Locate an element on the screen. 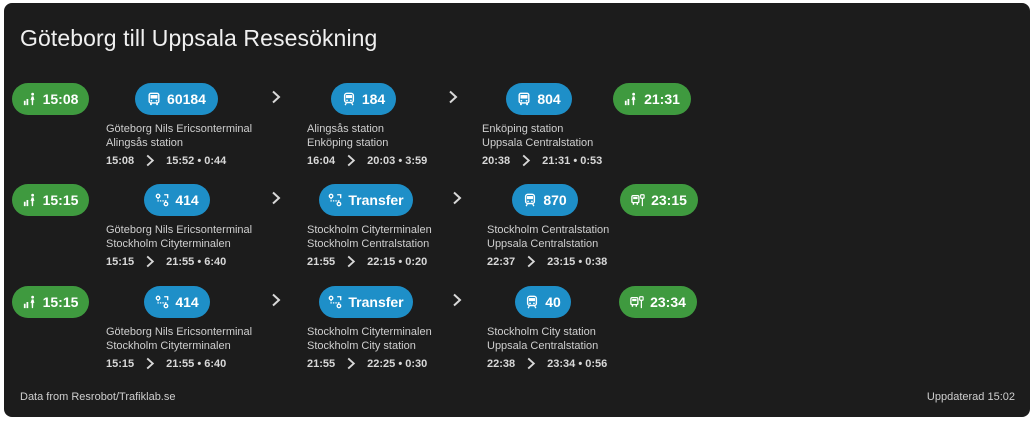 The height and width of the screenshot is (424, 1035). leg-line-pill: 60184 is located at coordinates (176, 99).